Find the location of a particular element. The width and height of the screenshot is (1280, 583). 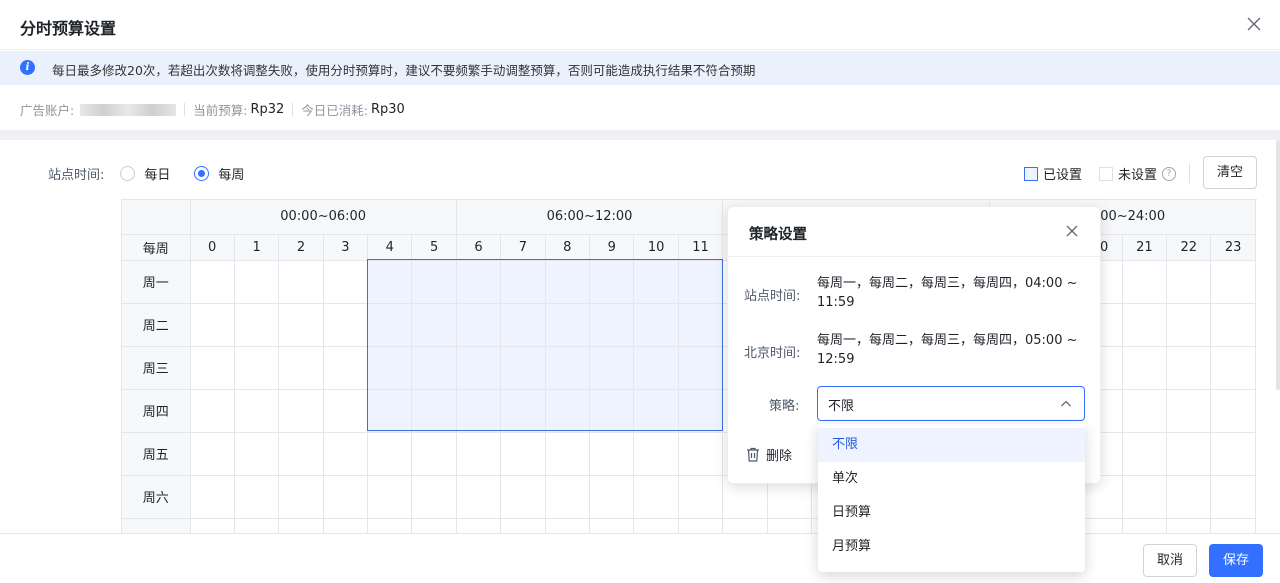

hour-header: 6 is located at coordinates (479, 247).